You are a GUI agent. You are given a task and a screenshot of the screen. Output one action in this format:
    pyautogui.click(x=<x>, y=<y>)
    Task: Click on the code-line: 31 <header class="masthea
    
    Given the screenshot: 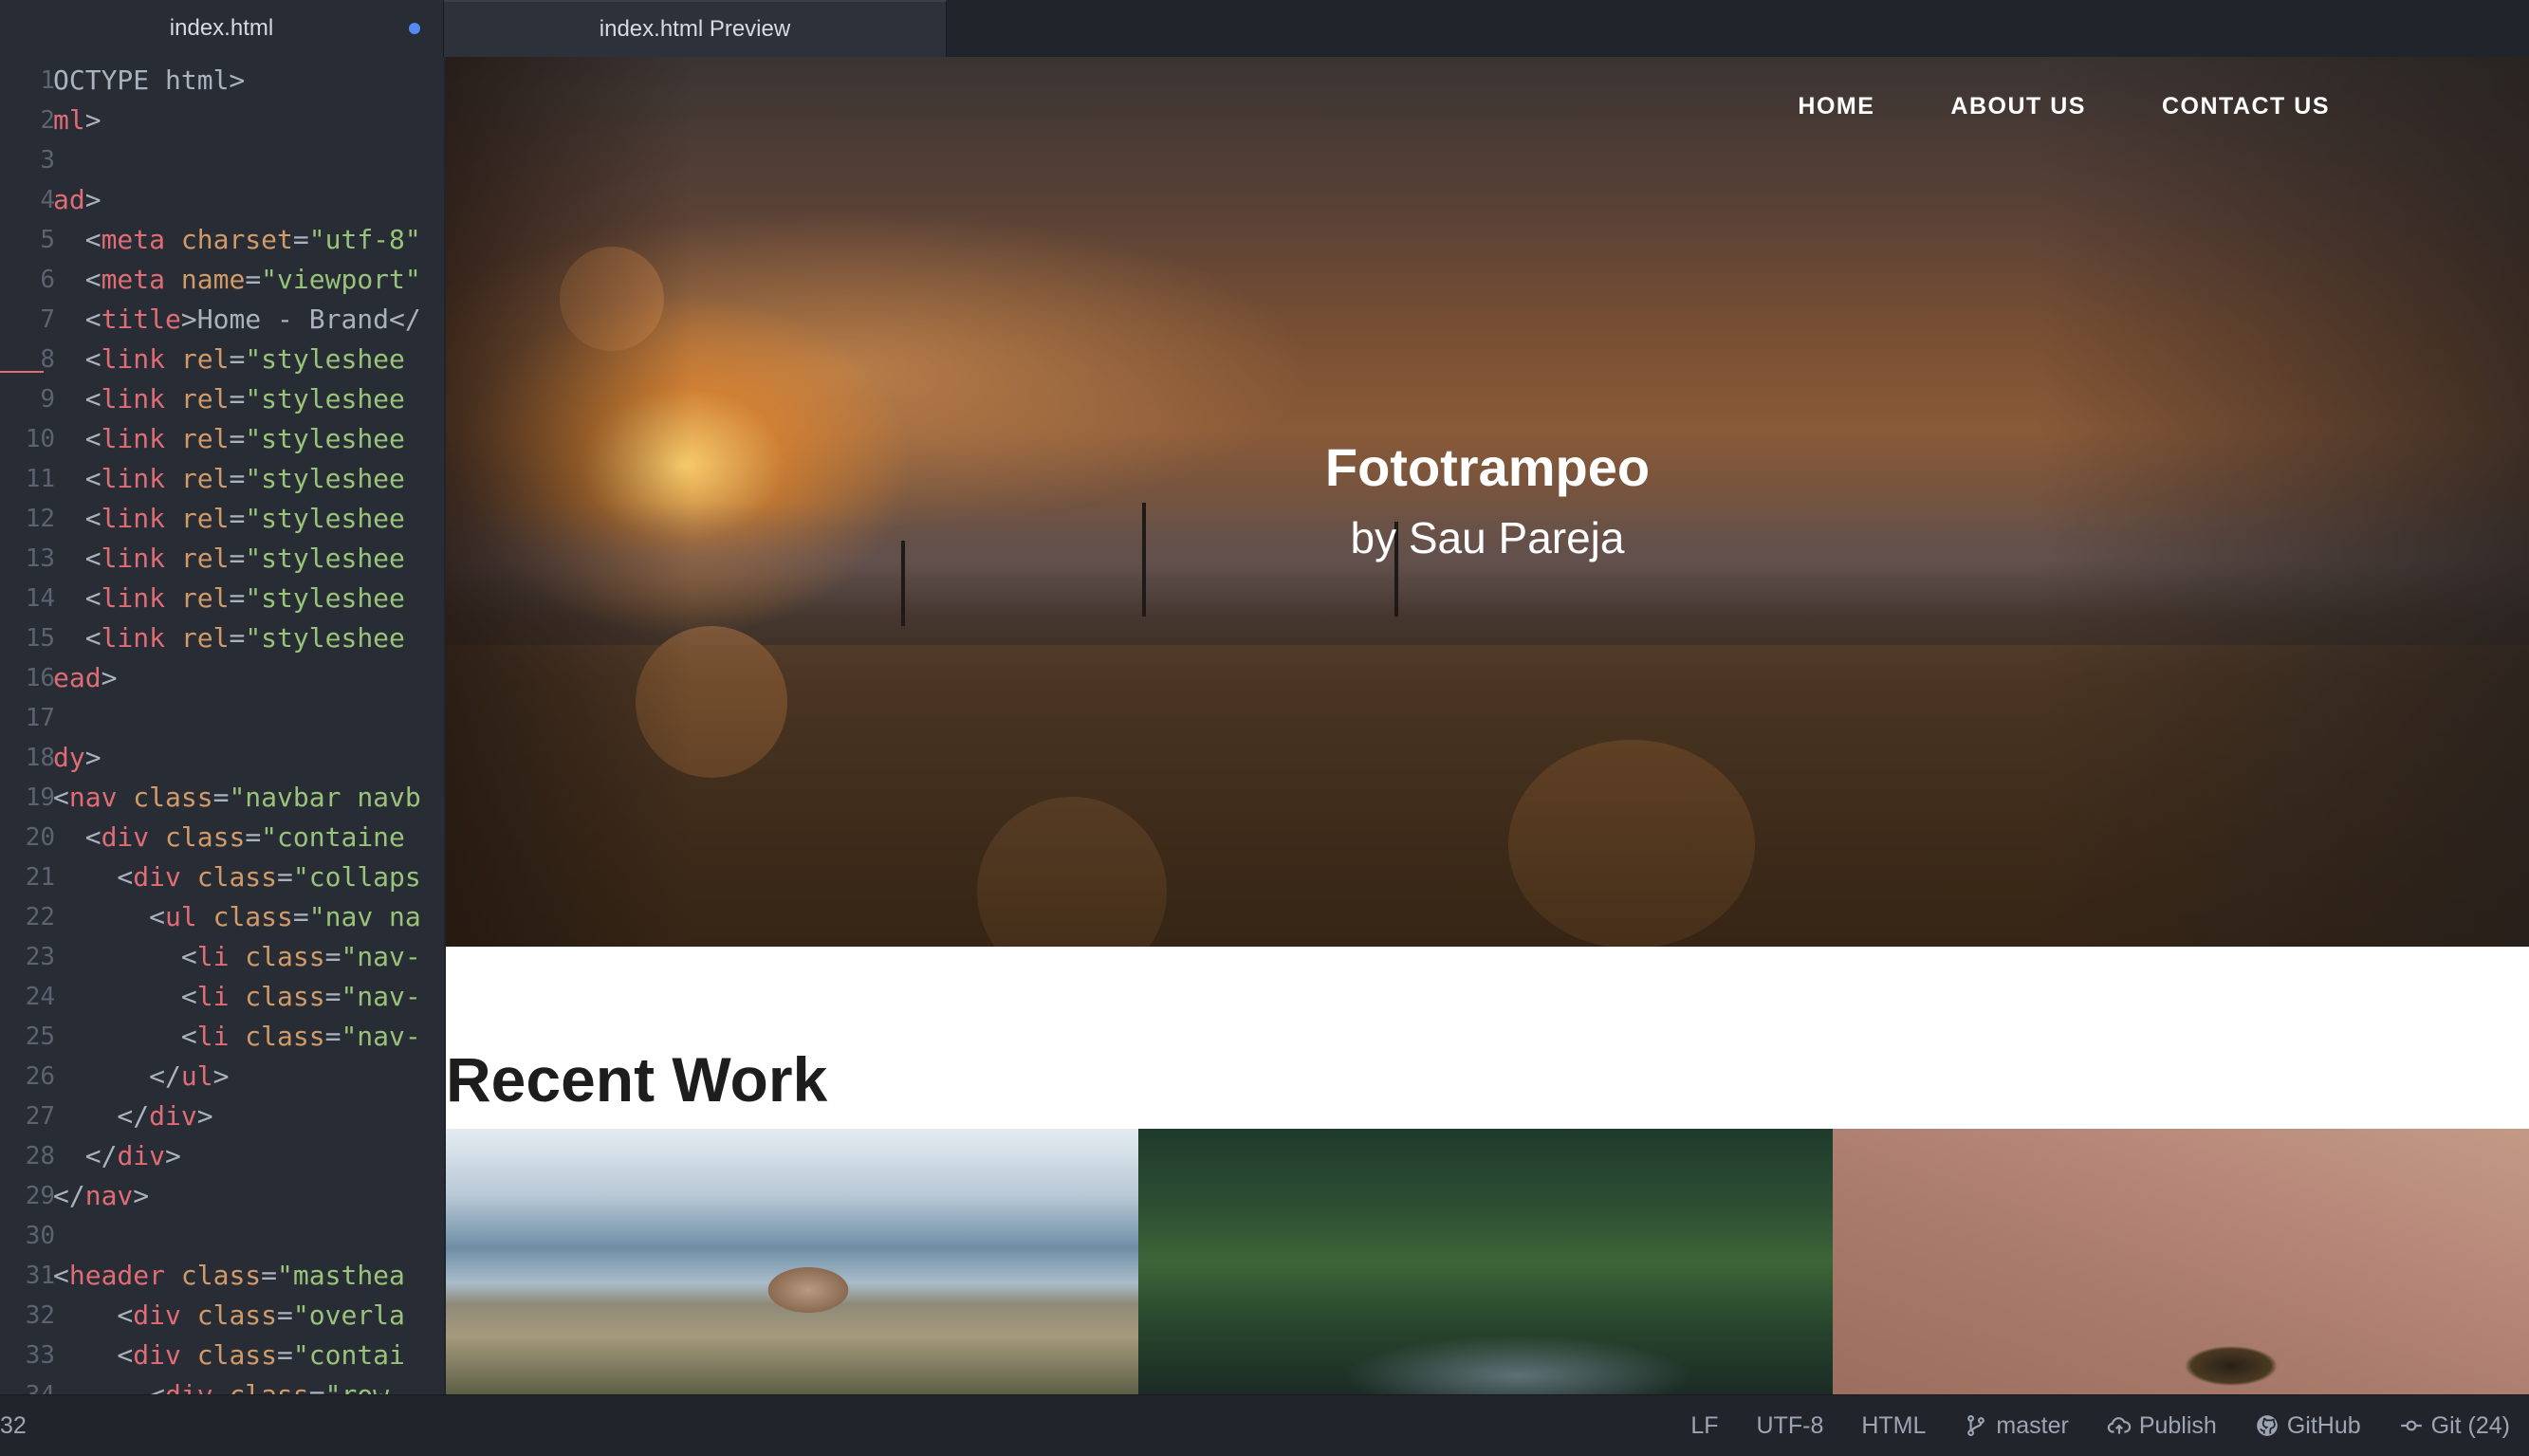 What is the action you would take?
    pyautogui.click(x=222, y=1276)
    